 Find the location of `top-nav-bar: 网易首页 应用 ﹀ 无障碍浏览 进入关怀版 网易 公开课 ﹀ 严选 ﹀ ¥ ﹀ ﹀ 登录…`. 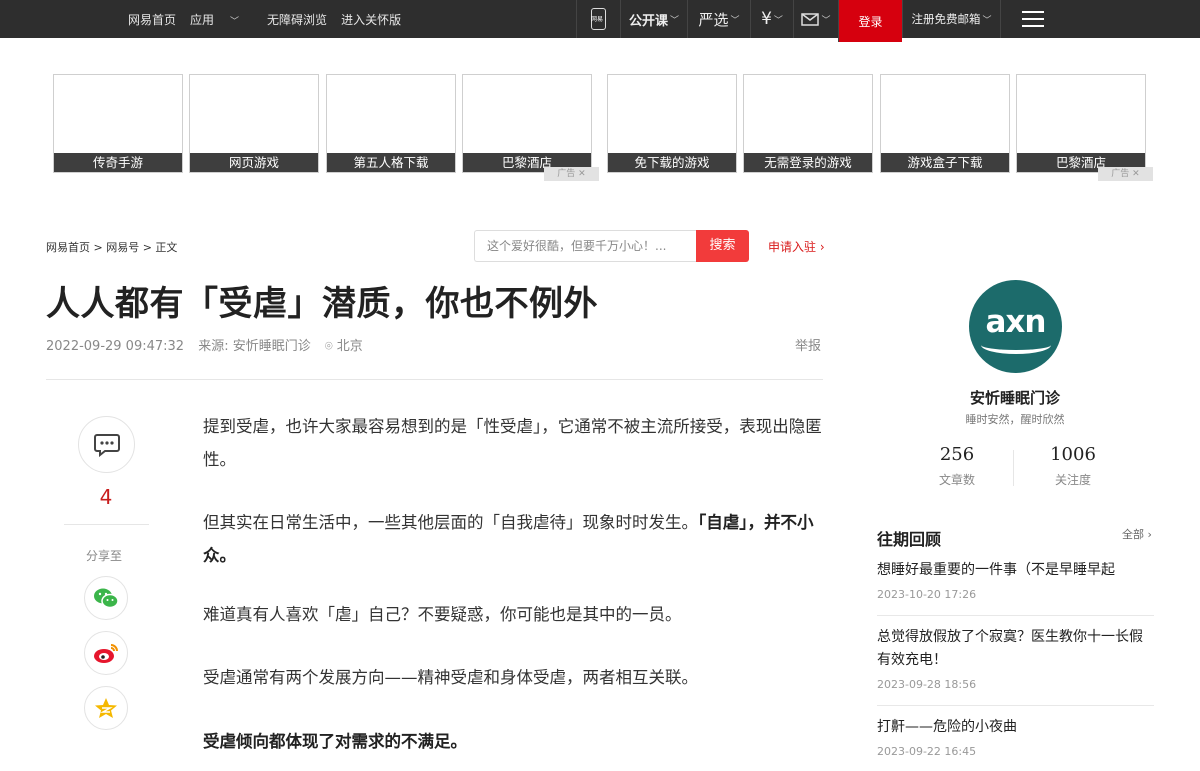

top-nav-bar: 网易首页 应用 ﹀ 无障碍浏览 进入关怀版 网易 公开课 ﹀ 严选 ﹀ ¥ ﹀ ﹀ 登录… is located at coordinates (600, 21).